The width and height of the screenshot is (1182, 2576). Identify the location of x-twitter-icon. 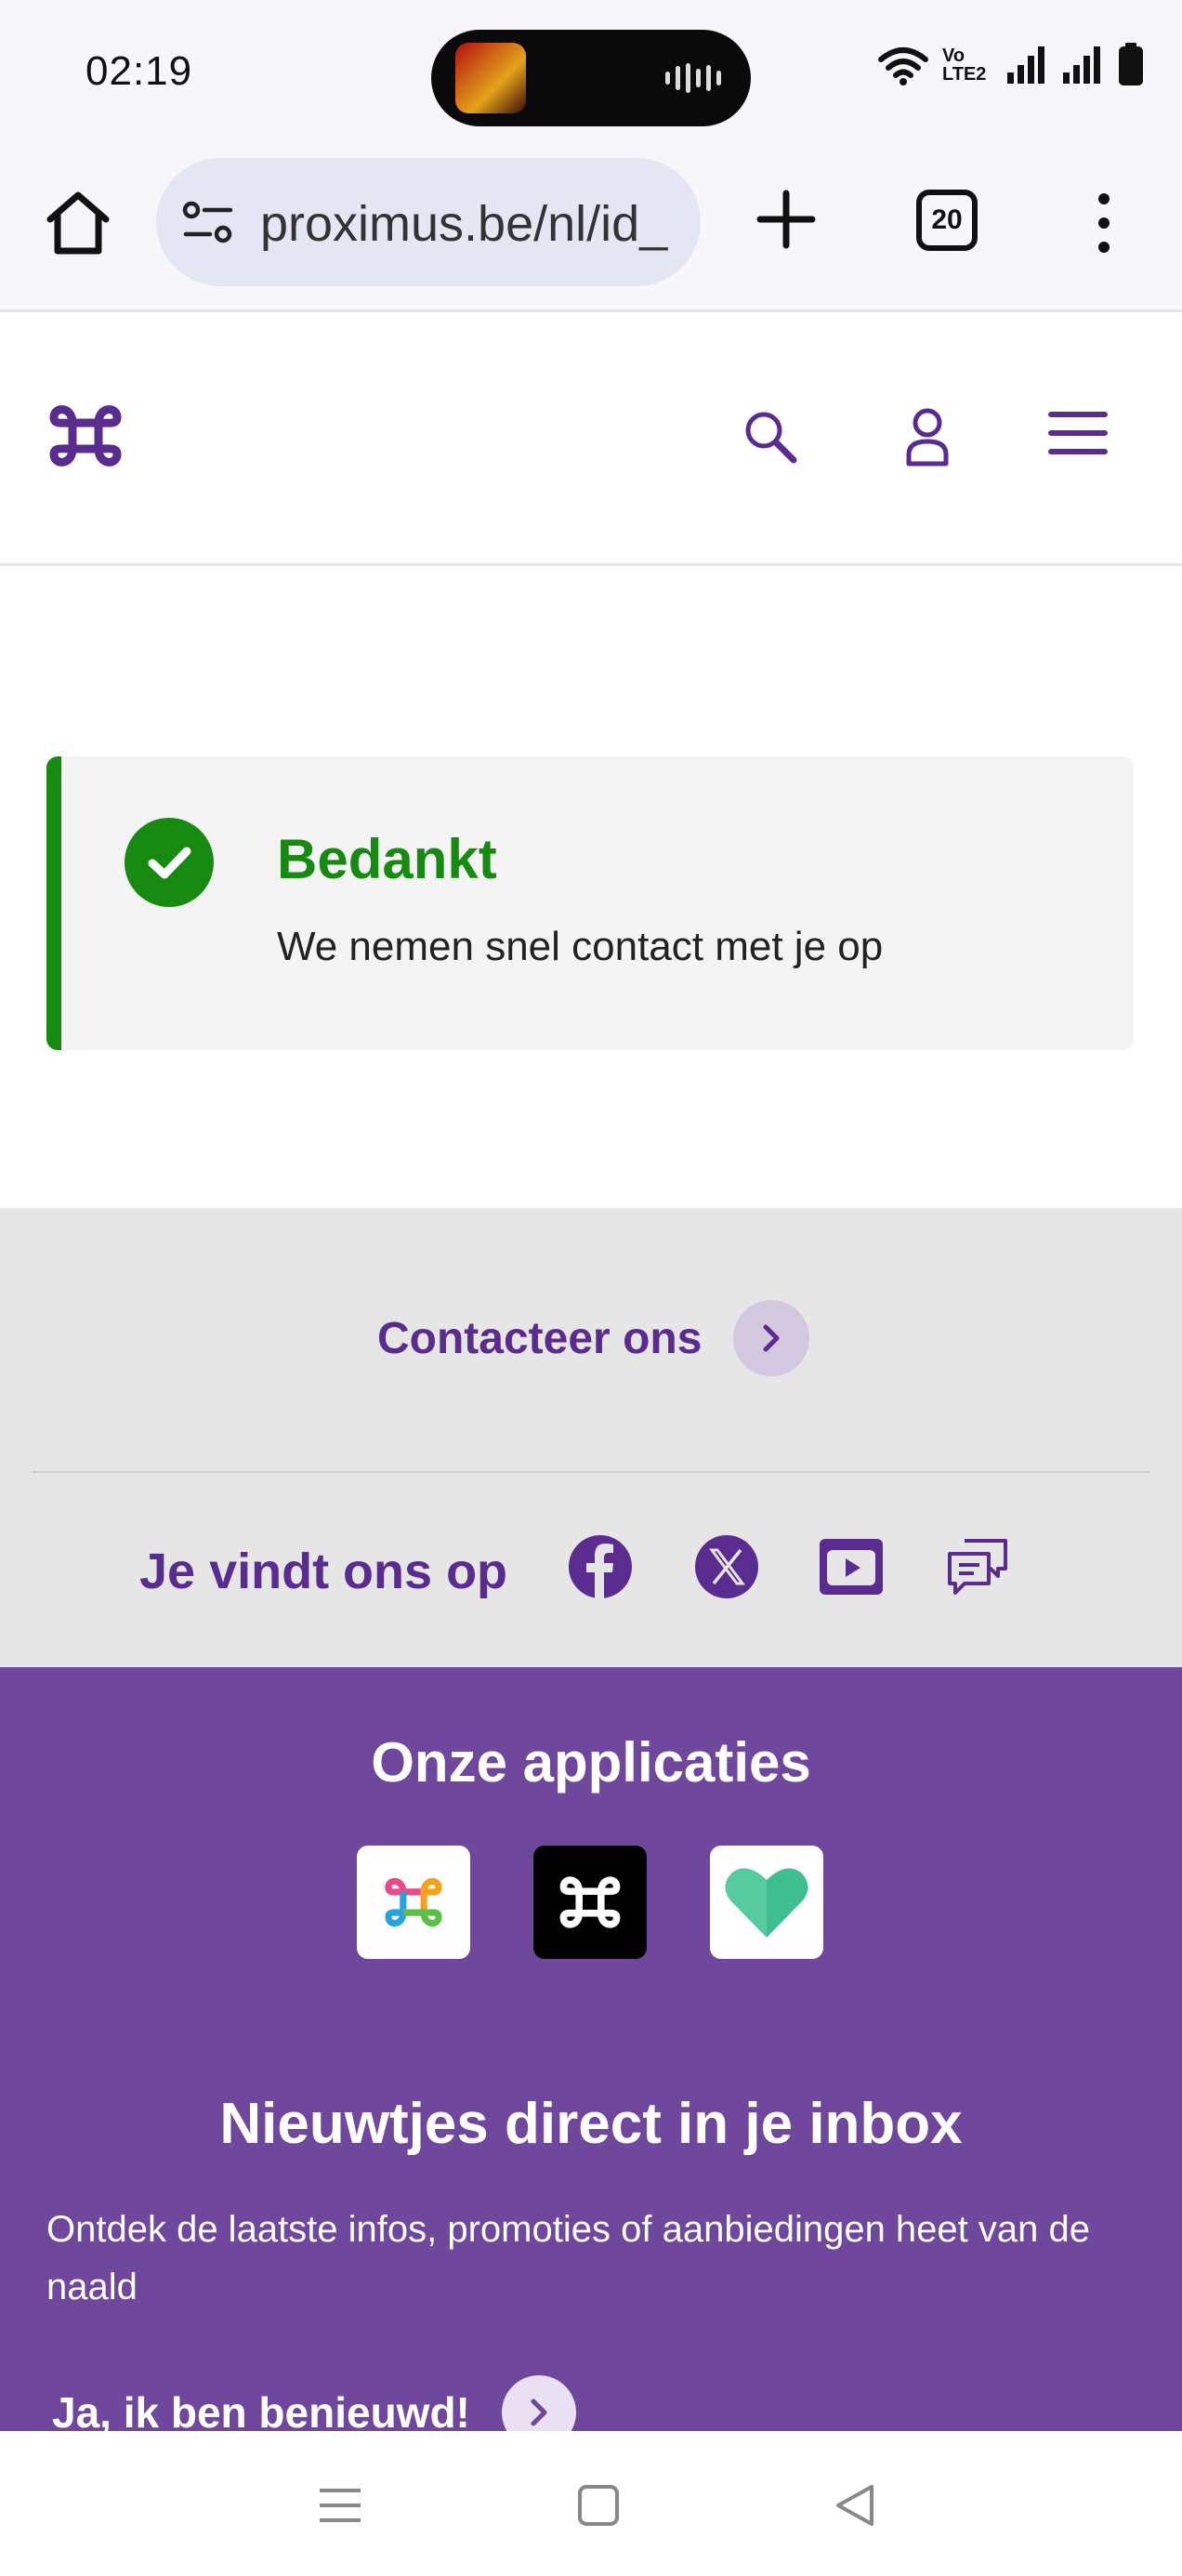
(726, 1566).